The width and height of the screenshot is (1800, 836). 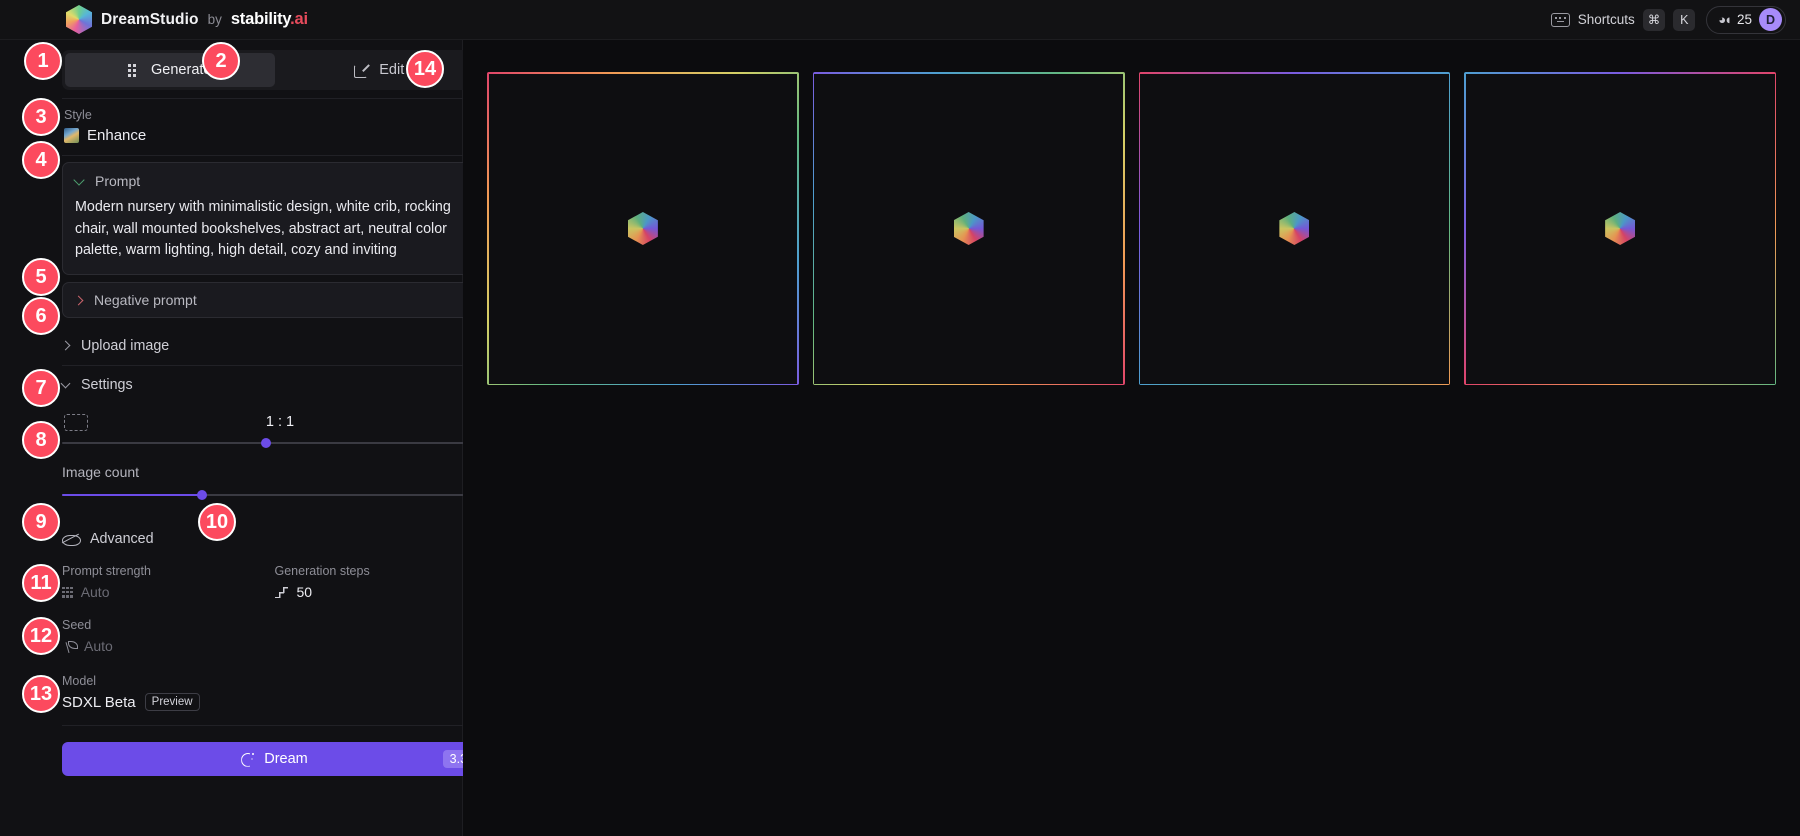 I want to click on landscape-ratio-icon, so click(x=76, y=422).